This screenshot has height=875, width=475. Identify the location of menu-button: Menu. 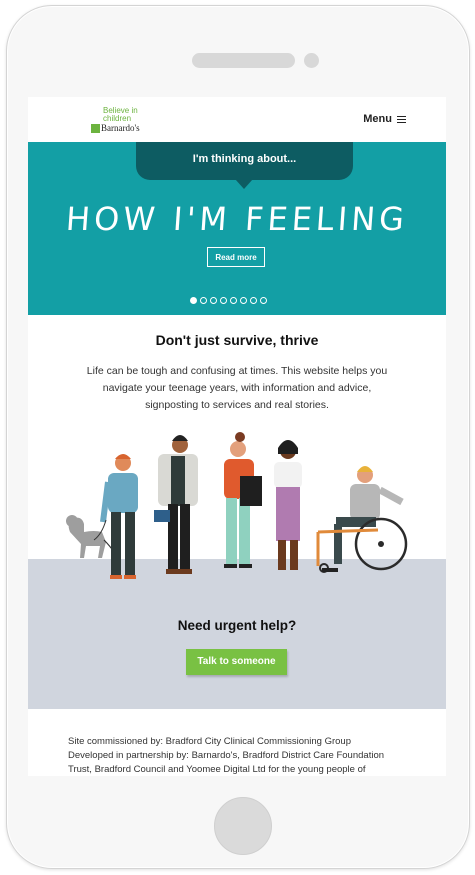
(384, 119).